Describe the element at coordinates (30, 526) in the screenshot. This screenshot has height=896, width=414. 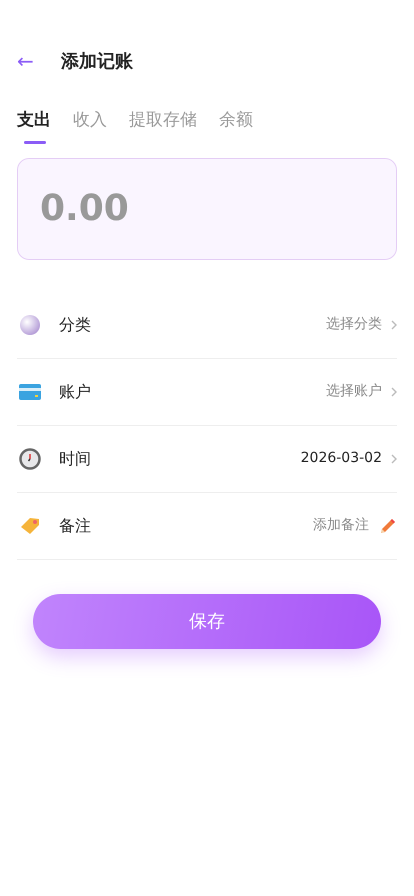
I see `tag-icon` at that location.